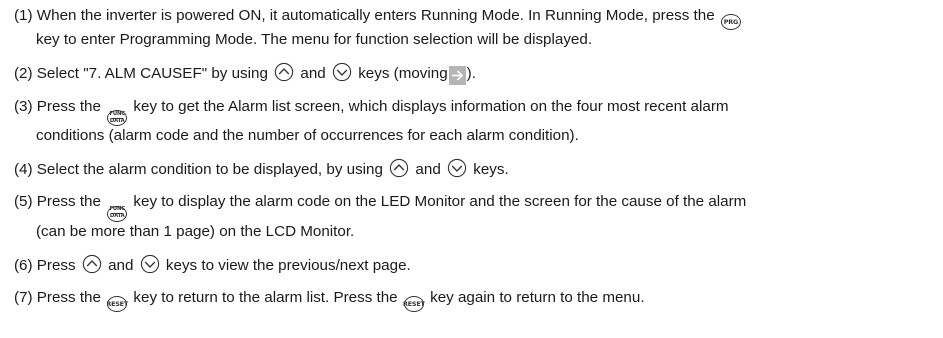 This screenshot has height=338, width=943. I want to click on step-number: (5), so click(23, 202).